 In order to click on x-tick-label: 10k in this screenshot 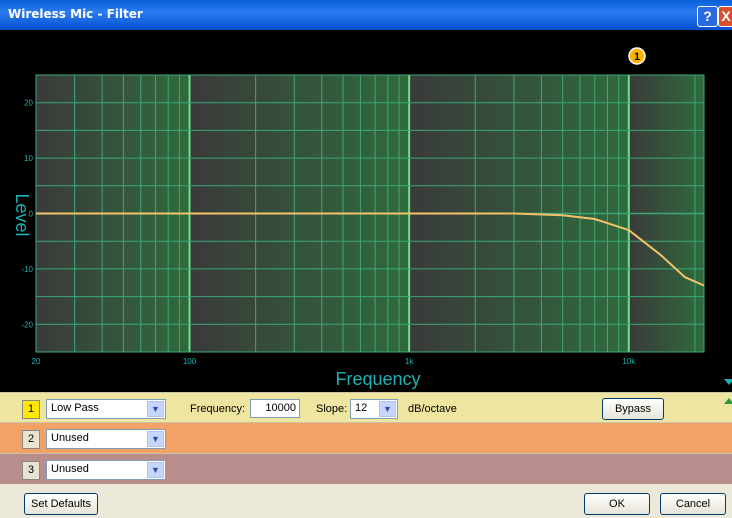, I will do `click(629, 361)`.